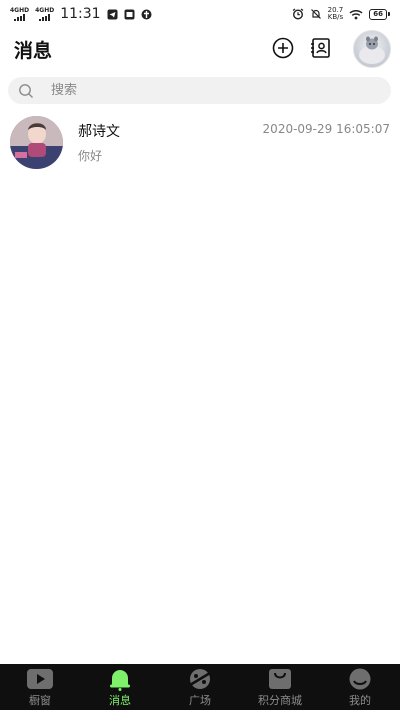 The image size is (400, 710). What do you see at coordinates (40, 700) in the screenshot?
I see `nav-label-showcase: 橱窗` at bounding box center [40, 700].